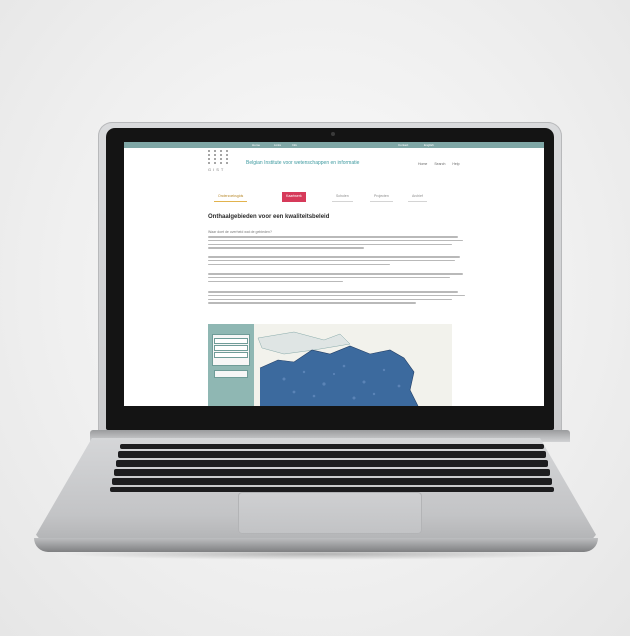 This screenshot has width=630, height=636. What do you see at coordinates (330, 513) in the screenshot?
I see `trackpad` at bounding box center [330, 513].